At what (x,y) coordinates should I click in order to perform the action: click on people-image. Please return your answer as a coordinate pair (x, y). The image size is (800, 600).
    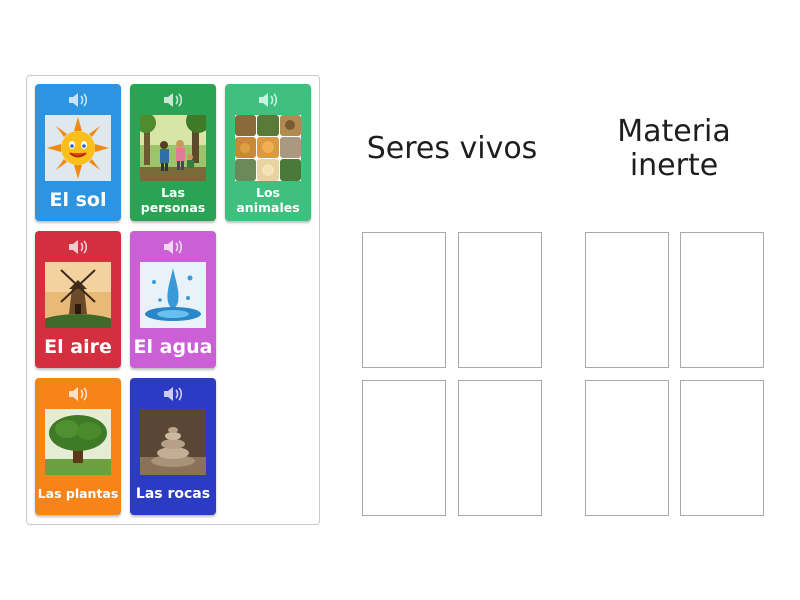
    Looking at the image, I should click on (173, 148).